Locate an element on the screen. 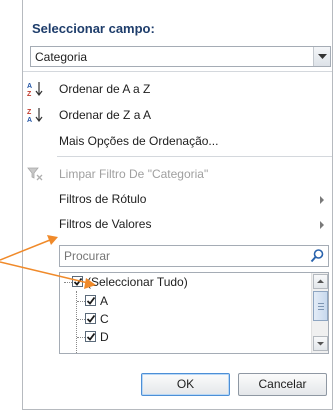 This screenshot has width=333, height=410. list-scrollbar is located at coordinates (319, 313).